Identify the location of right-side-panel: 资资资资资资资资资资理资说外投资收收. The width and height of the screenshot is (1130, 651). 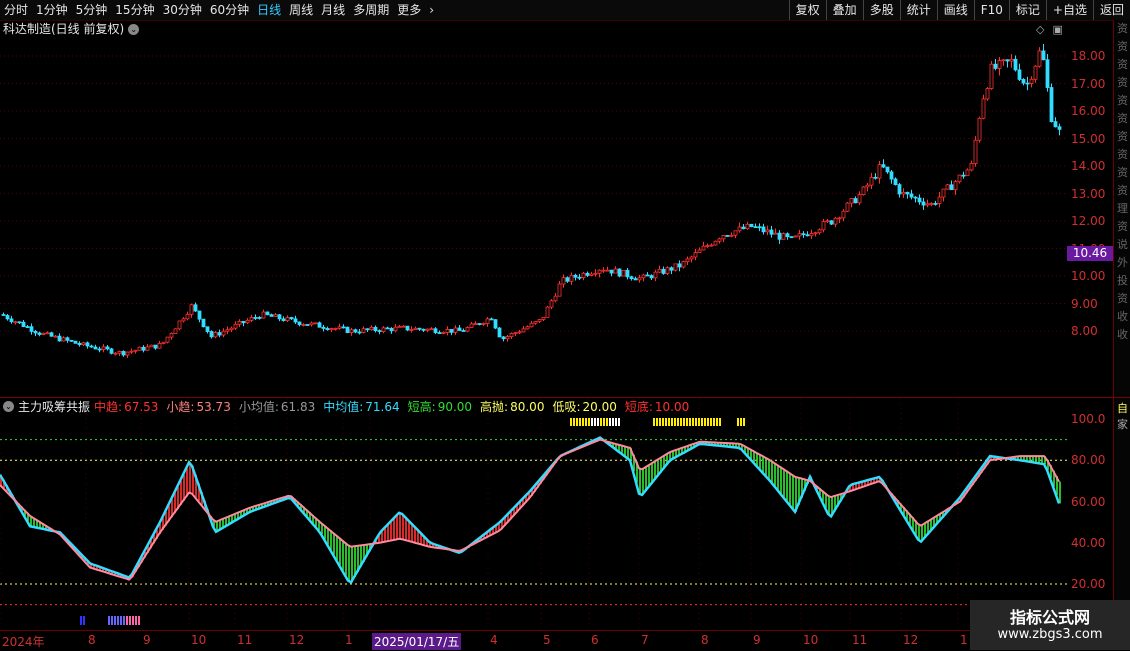
(1121, 209).